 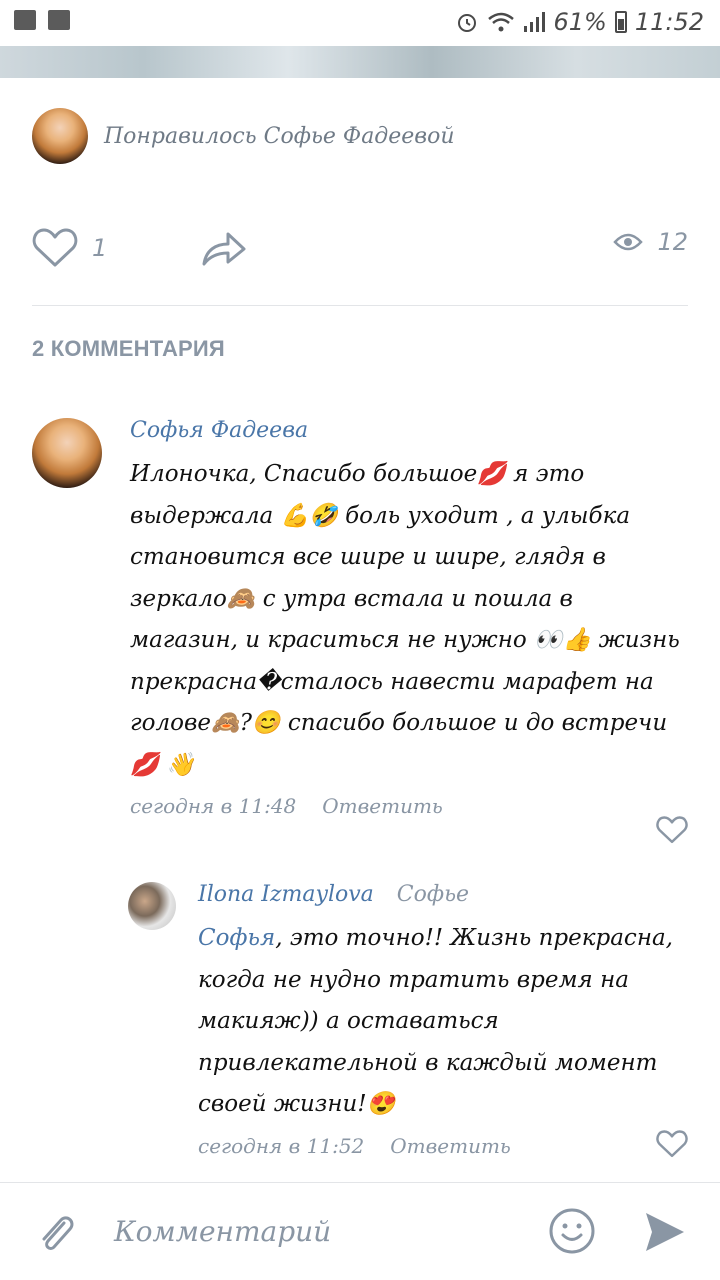 I want to click on comment-time: сегодня в 11:52, so click(x=281, y=1145).